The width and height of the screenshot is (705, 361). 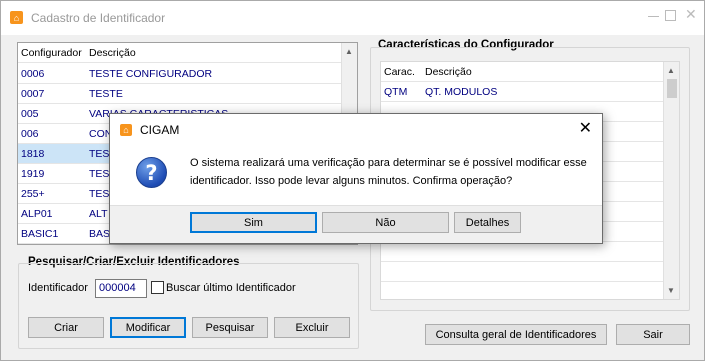 I want to click on cell-configurador: 0006, so click(x=33, y=74).